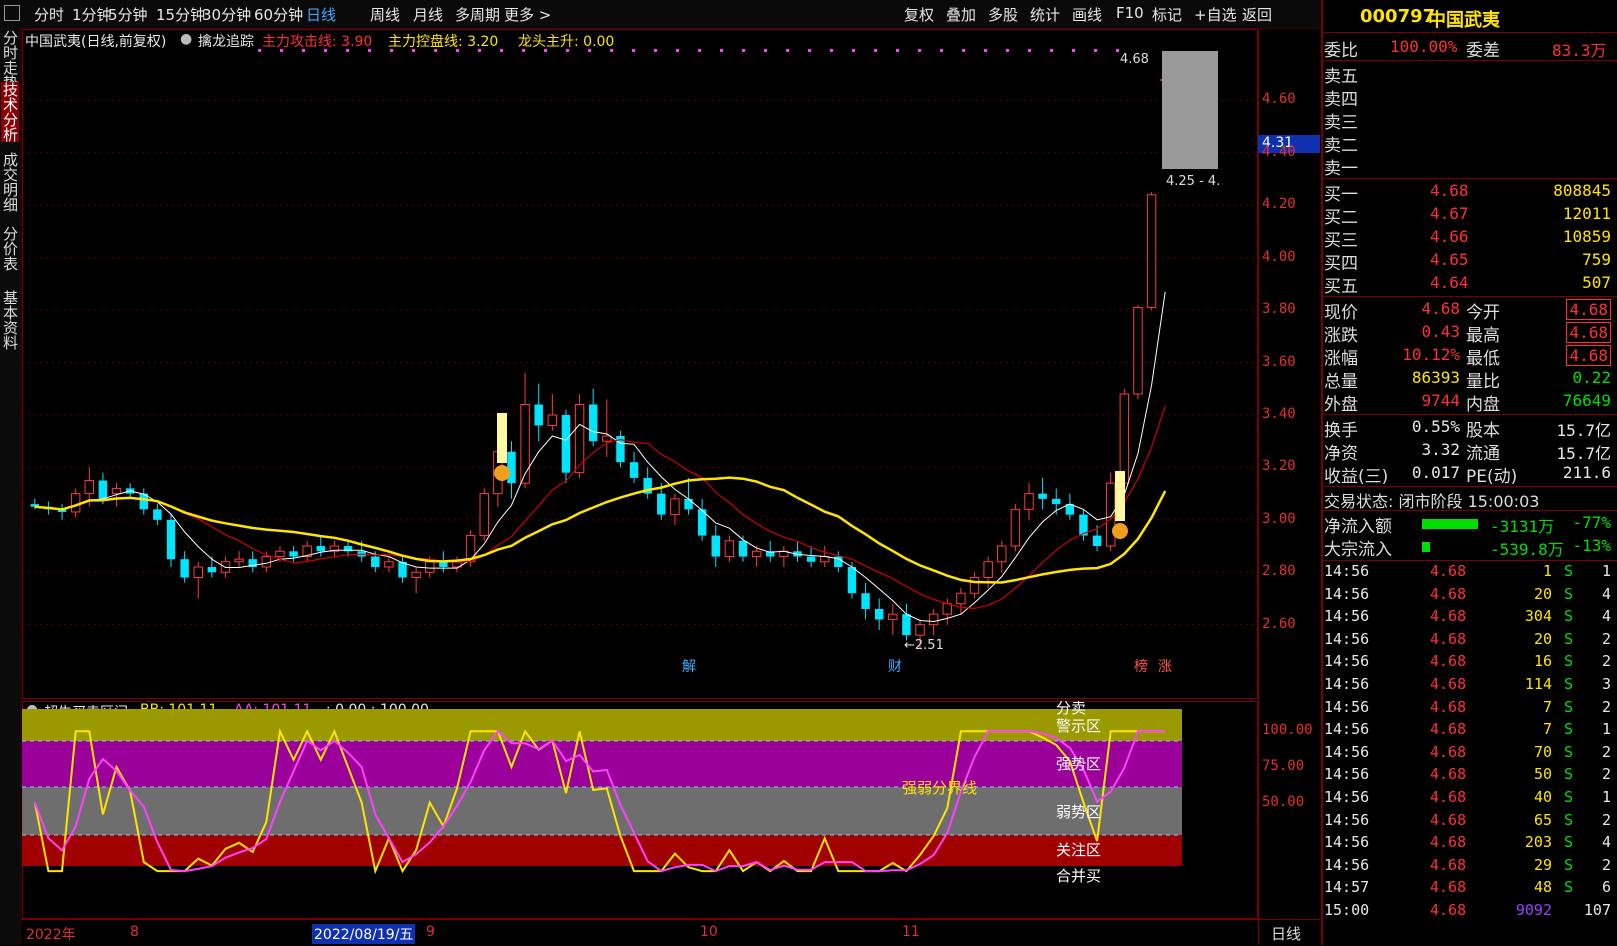 The image size is (1617, 946). I want to click on period-tab-9: 多周期, so click(477, 14).